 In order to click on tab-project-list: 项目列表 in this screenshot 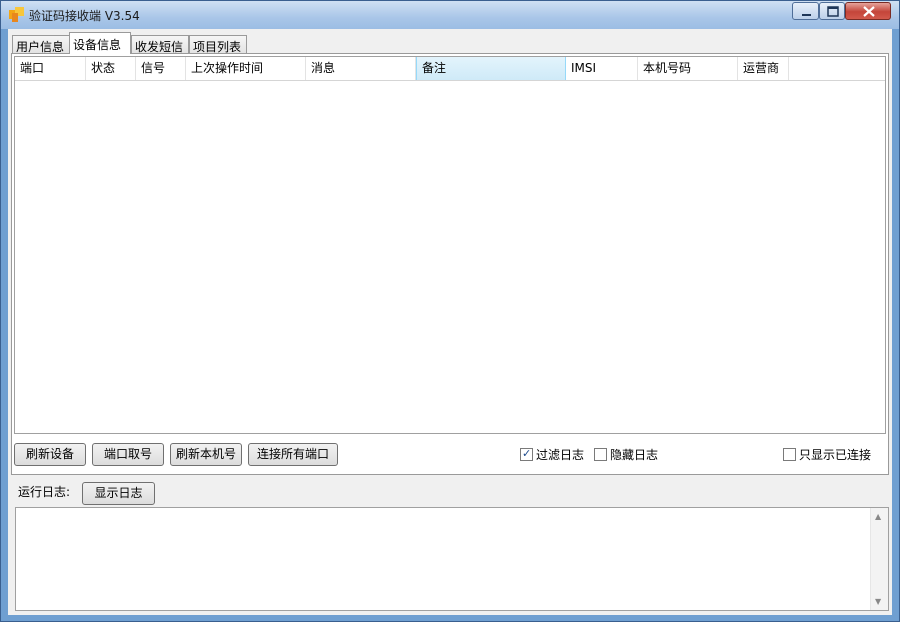, I will do `click(218, 44)`.